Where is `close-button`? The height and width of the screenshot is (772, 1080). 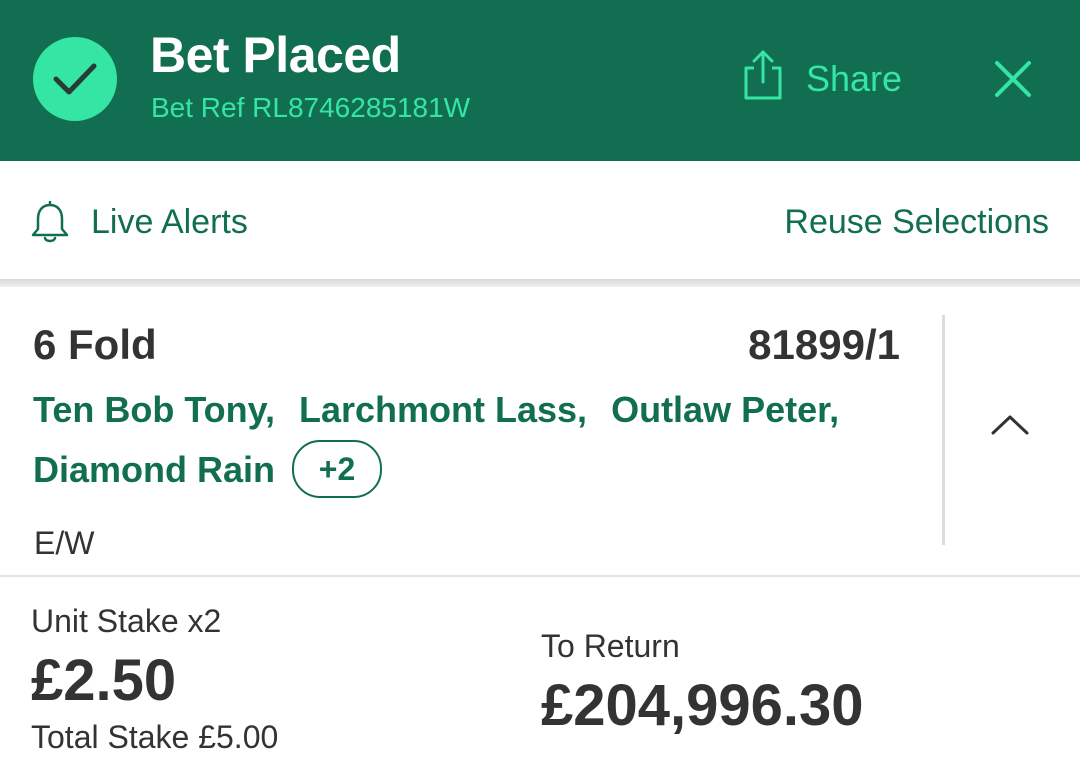 close-button is located at coordinates (1013, 79).